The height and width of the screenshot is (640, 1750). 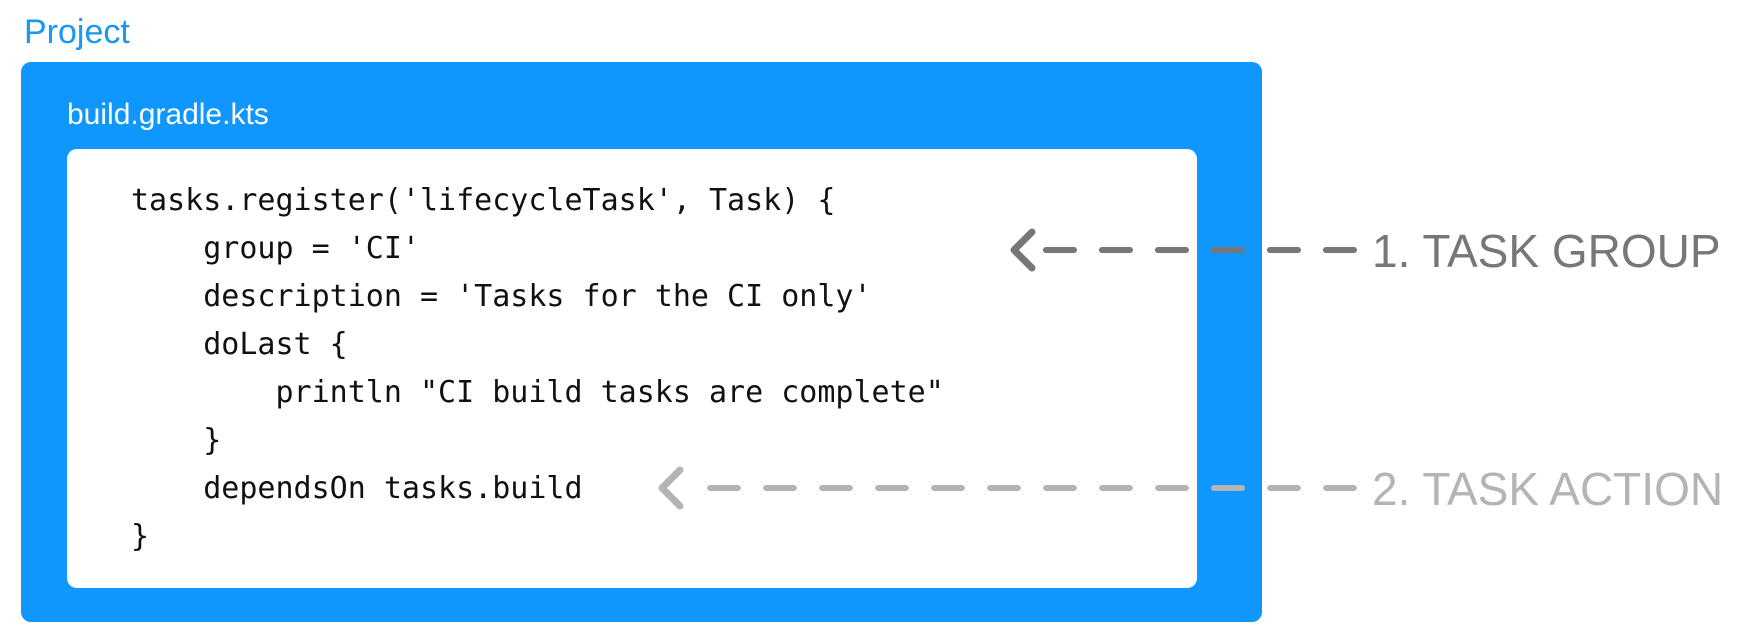 I want to click on task-group-arrow, so click(x=1183, y=250).